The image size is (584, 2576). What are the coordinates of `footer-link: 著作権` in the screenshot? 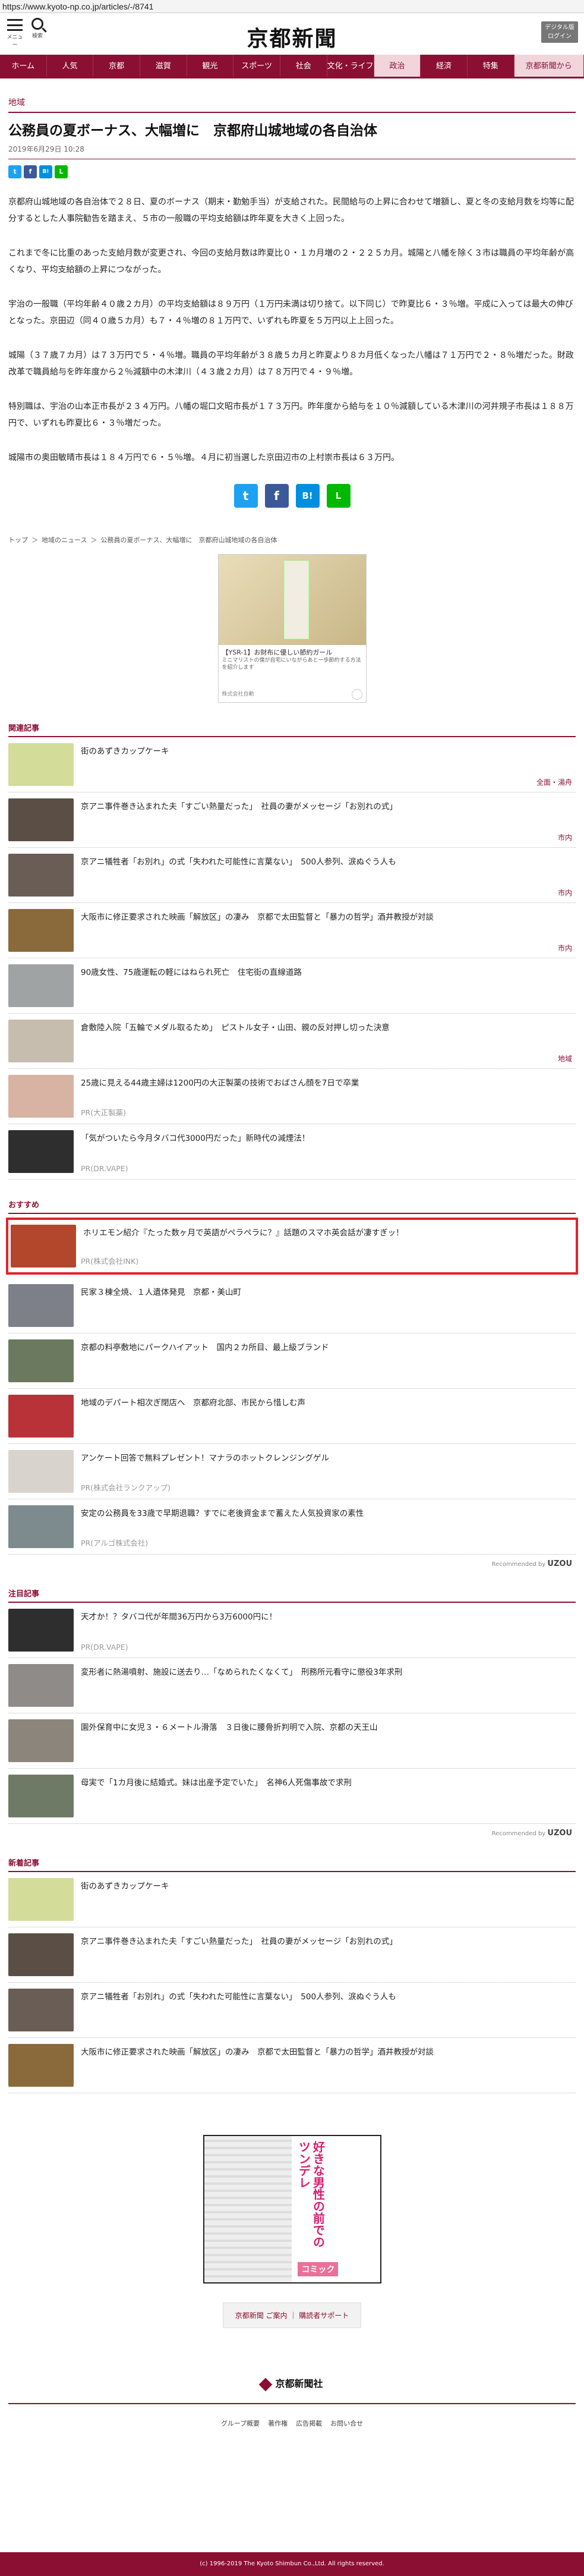 It's located at (278, 2423).